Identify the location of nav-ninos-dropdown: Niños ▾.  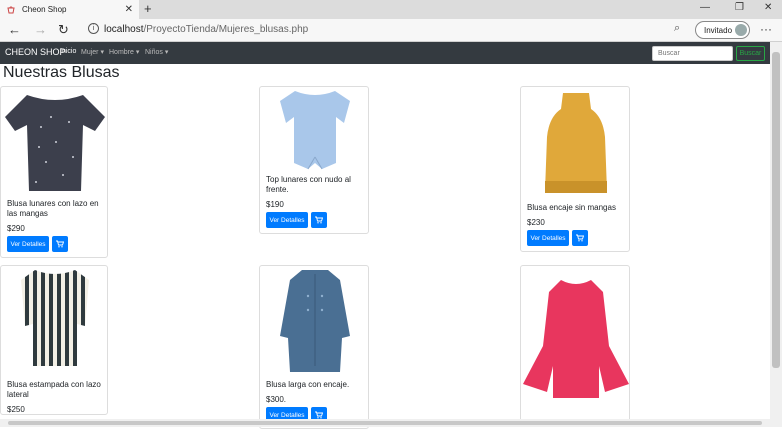
(156, 52).